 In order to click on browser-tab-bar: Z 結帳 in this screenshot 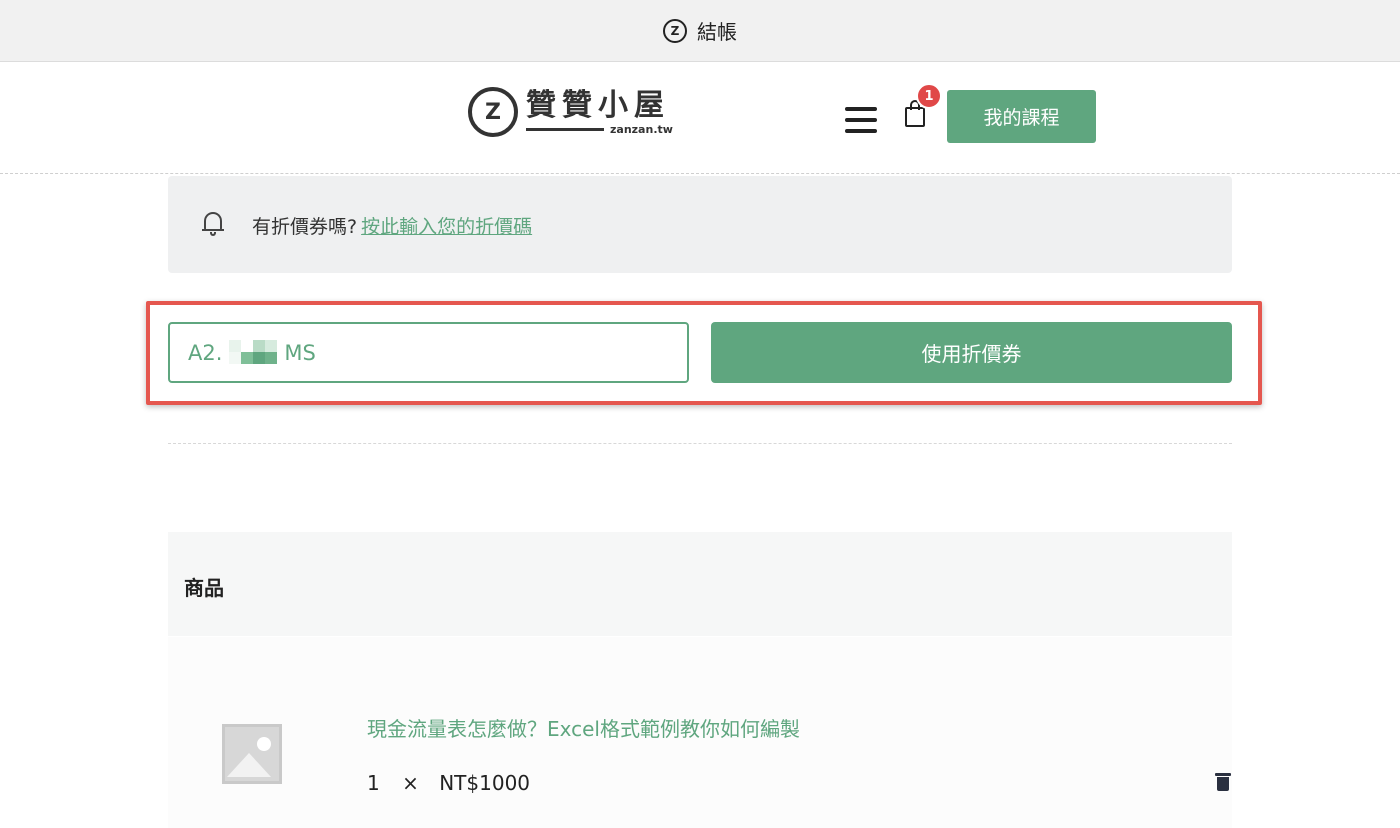, I will do `click(700, 31)`.